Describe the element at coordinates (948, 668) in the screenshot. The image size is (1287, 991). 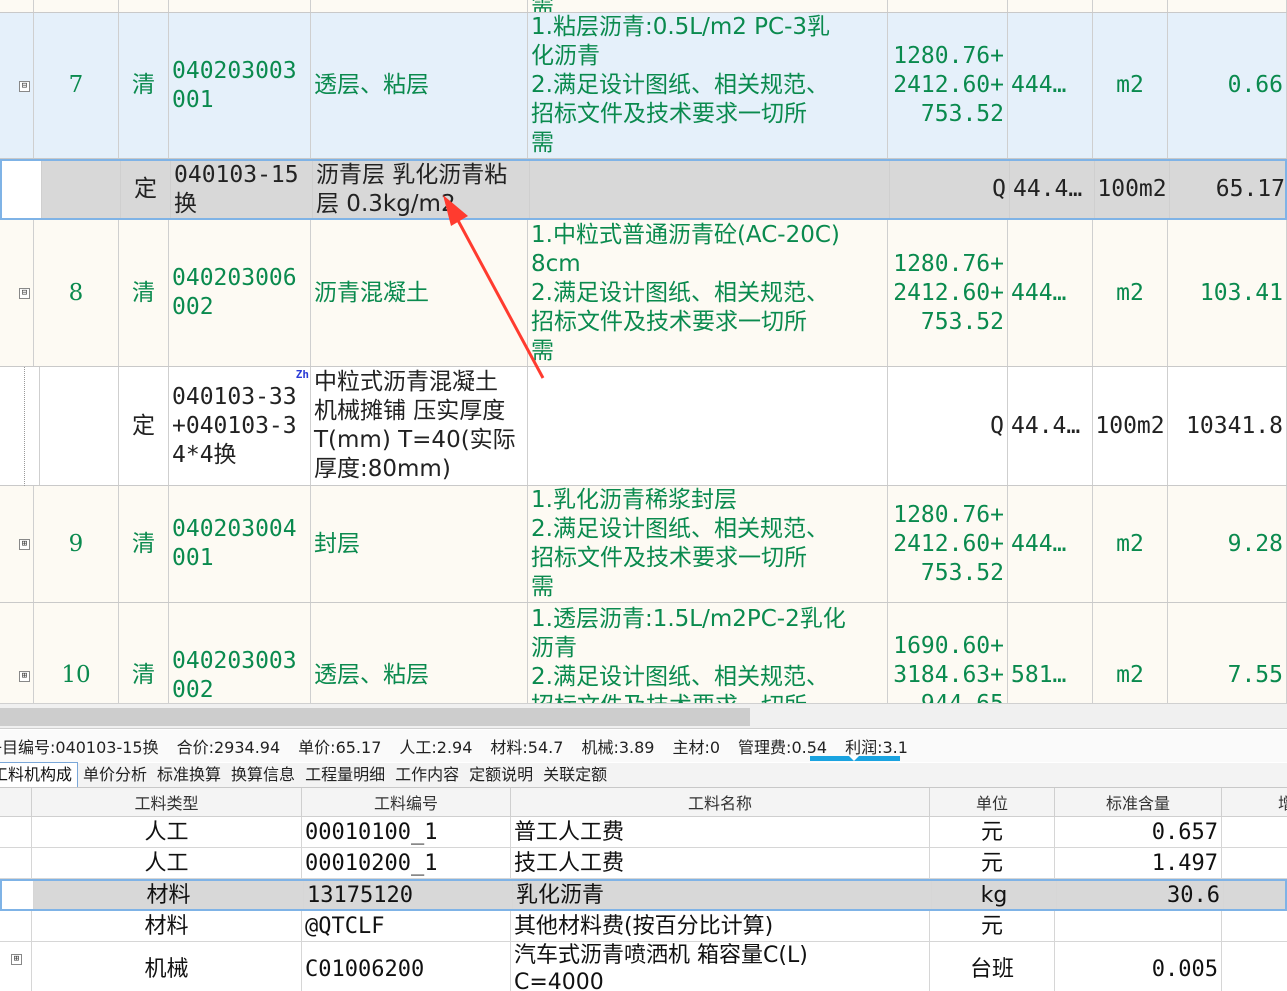
I see `formula-cell: 1690.60+ 3184.63+ 944.65` at that location.